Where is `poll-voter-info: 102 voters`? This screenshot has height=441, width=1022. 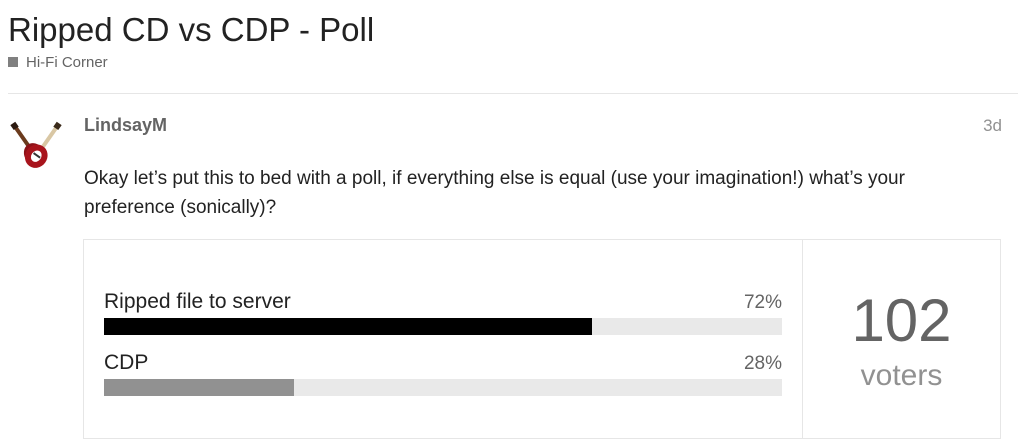 poll-voter-info: 102 voters is located at coordinates (901, 339).